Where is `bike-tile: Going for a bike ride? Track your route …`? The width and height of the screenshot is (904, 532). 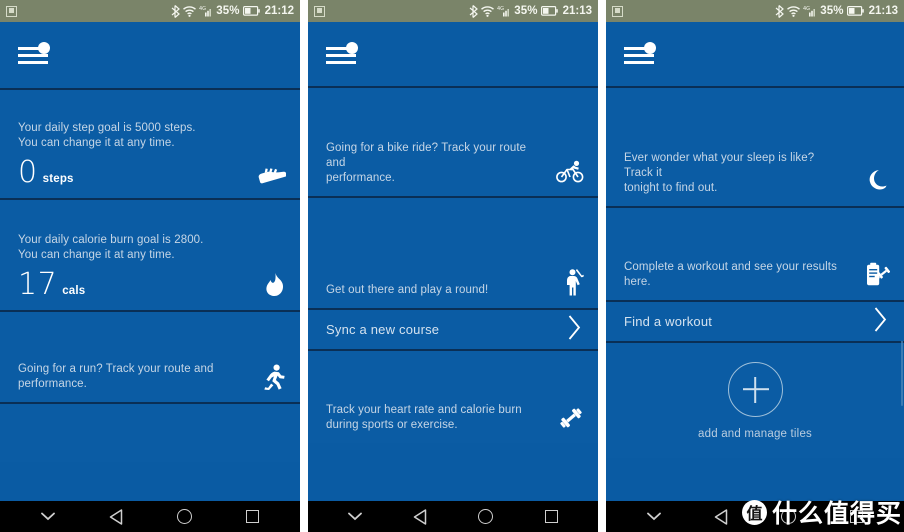 bike-tile: Going for a bike ride? Track your route … is located at coordinates (453, 141).